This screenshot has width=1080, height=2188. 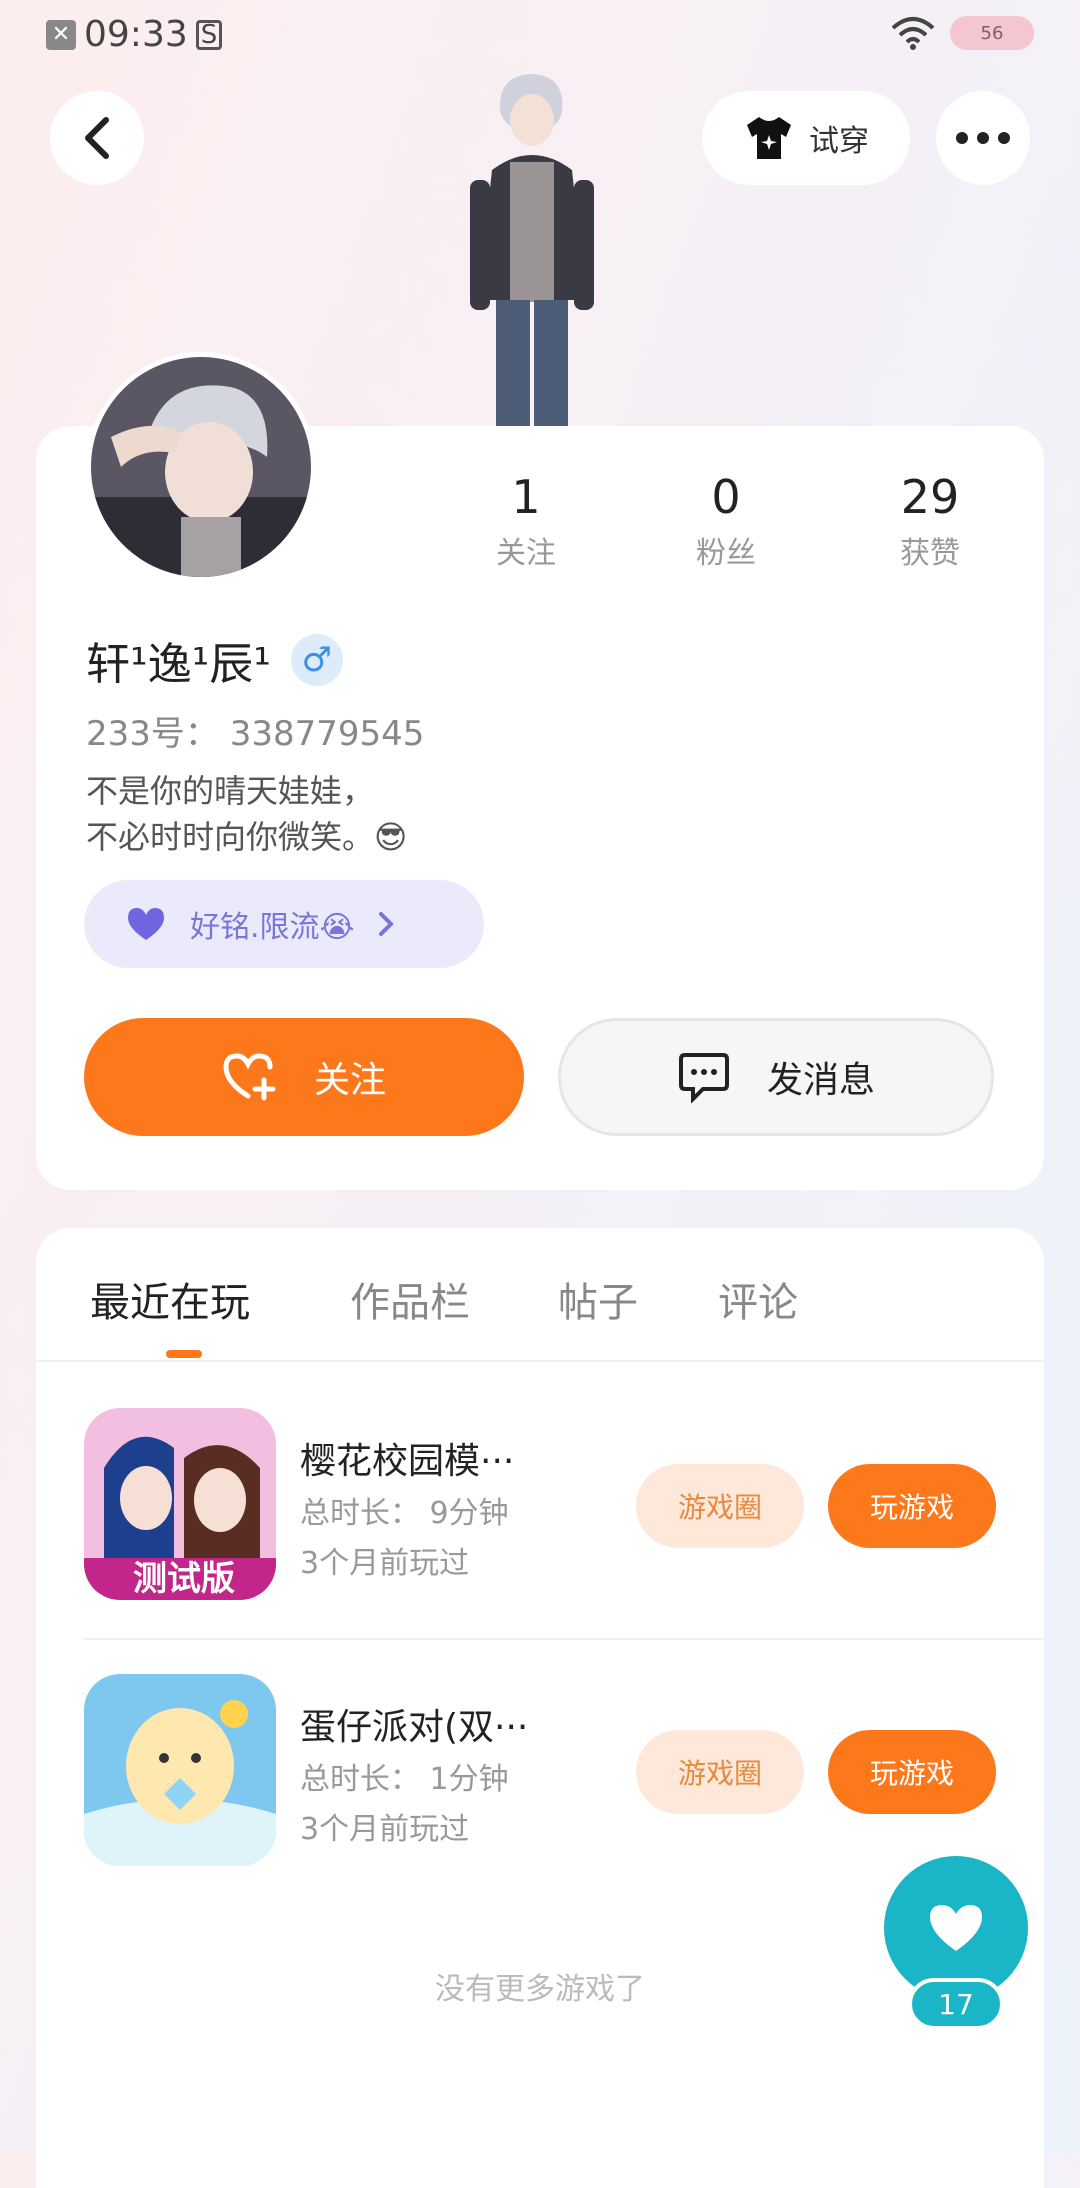 I want to click on game-title: 樱花校园模···, so click(x=407, y=1458).